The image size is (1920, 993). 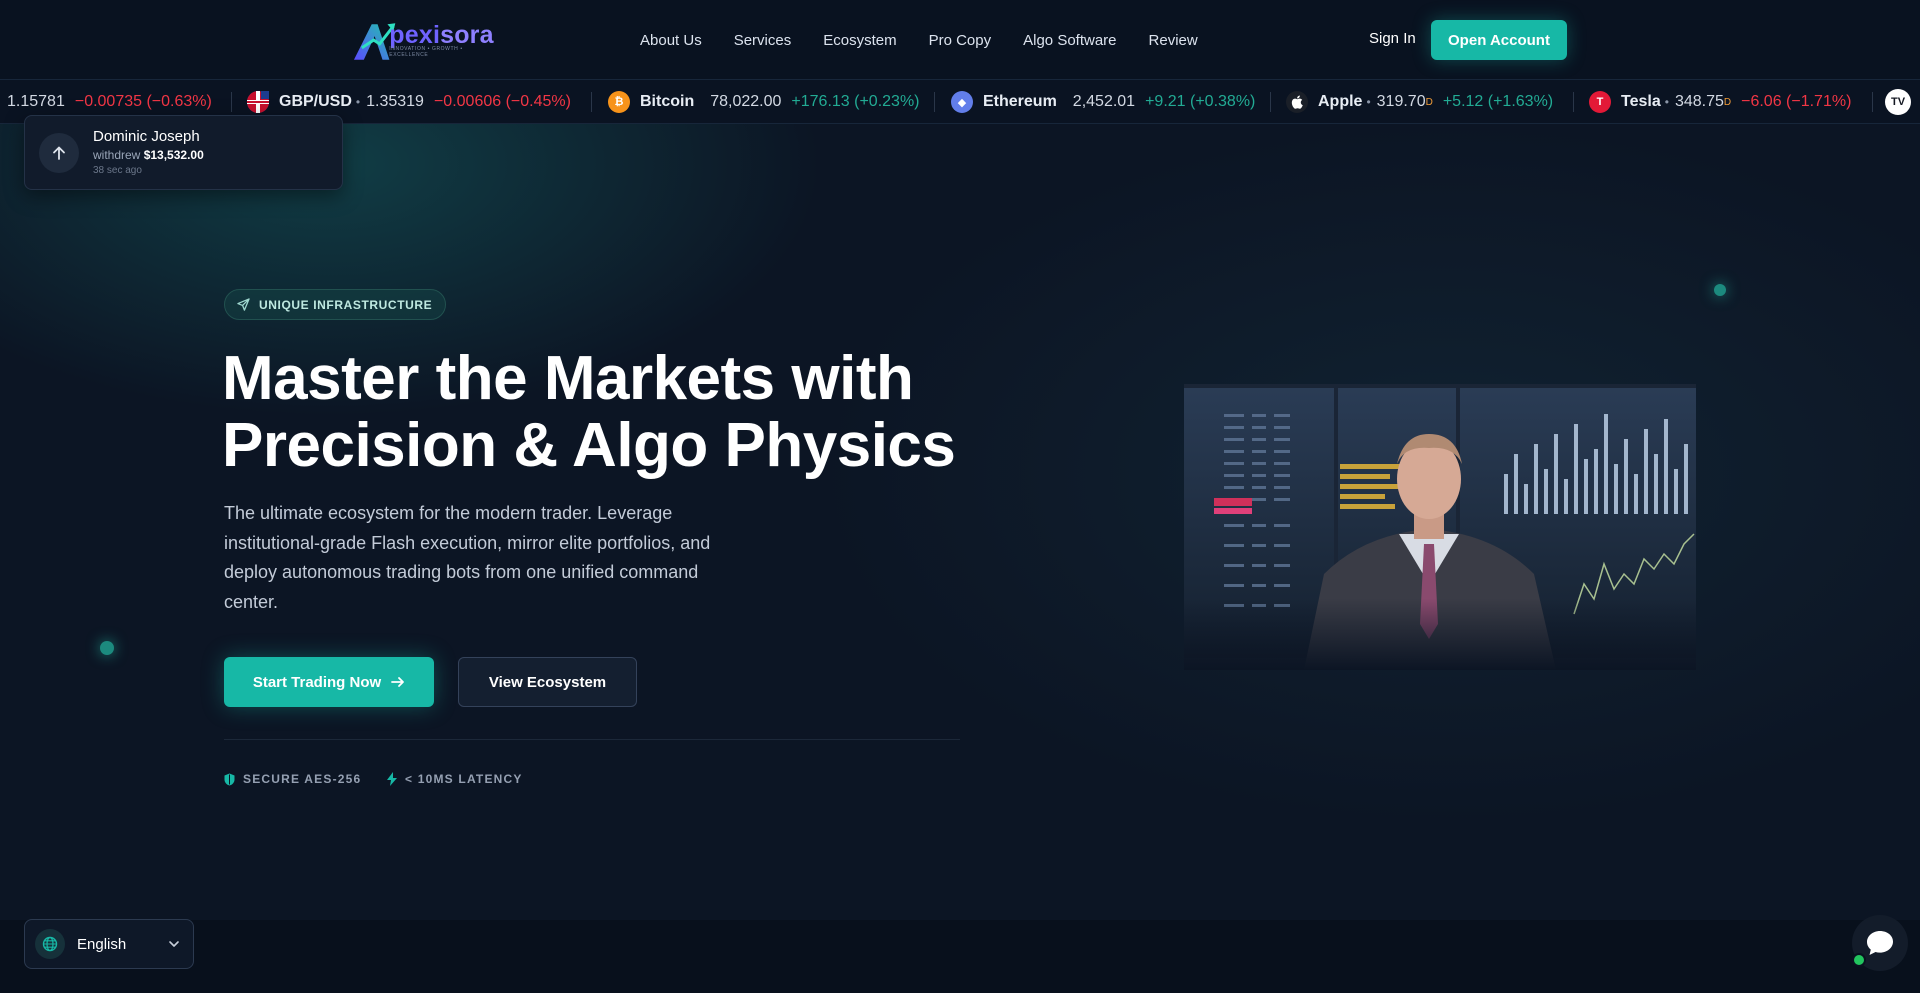 I want to click on notification-amount: $13,532.00, so click(x=173, y=155).